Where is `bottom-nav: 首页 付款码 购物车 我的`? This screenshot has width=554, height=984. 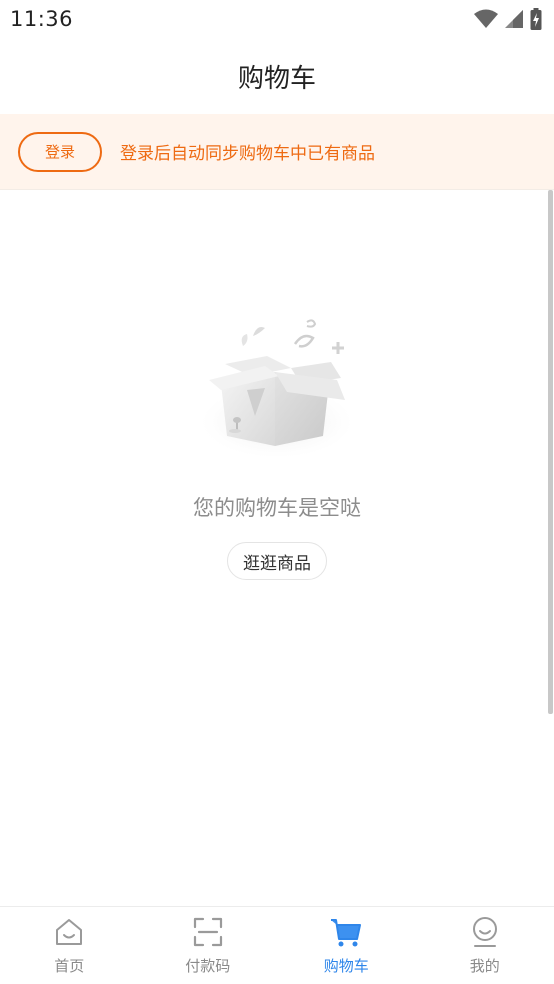 bottom-nav: 首页 付款码 购物车 我的 is located at coordinates (277, 945).